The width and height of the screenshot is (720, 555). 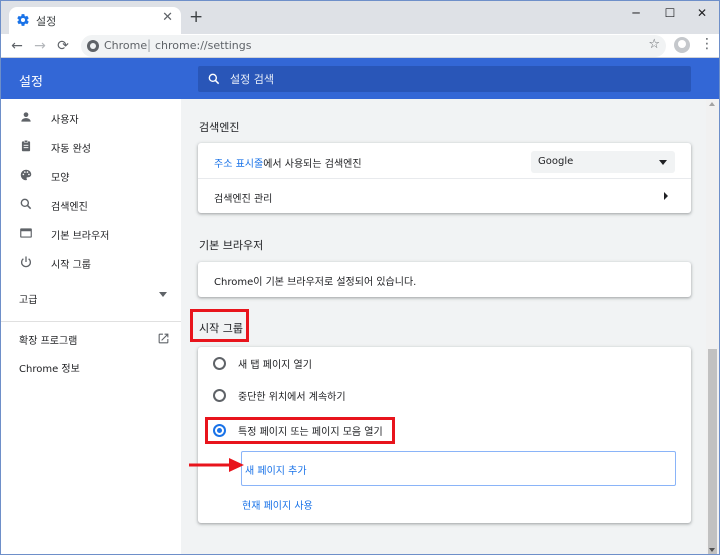 What do you see at coordinates (91, 339) in the screenshot?
I see `sidebar-item-extensions: 확장 프로그램` at bounding box center [91, 339].